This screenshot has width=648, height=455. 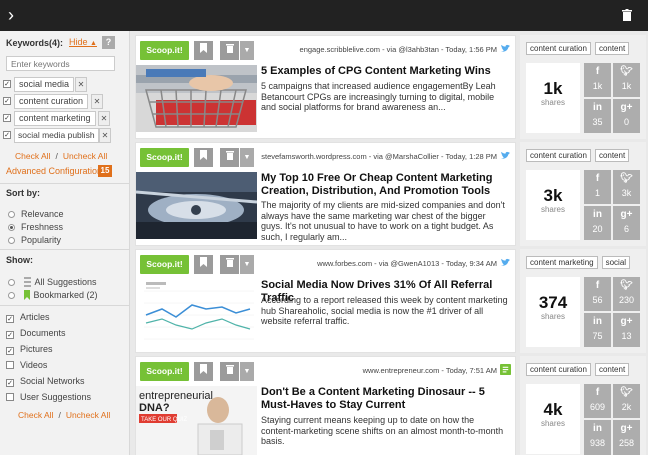 What do you see at coordinates (505, 369) in the screenshot?
I see `feed-icon` at bounding box center [505, 369].